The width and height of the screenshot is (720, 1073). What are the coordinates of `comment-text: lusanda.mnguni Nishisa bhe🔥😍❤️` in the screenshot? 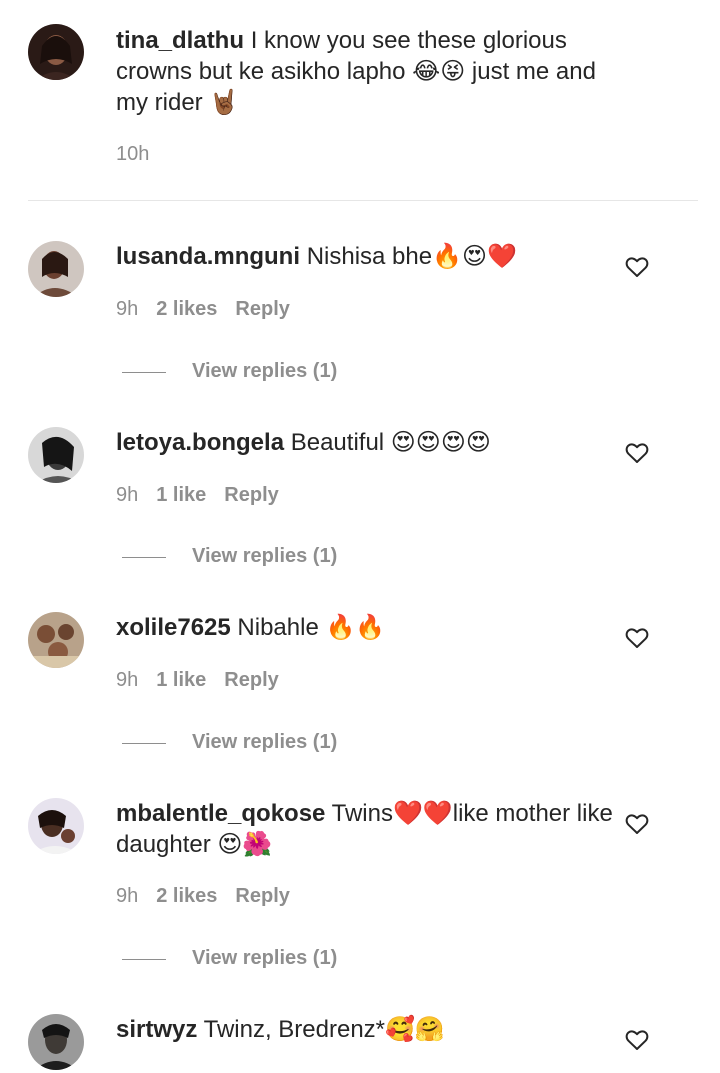 It's located at (371, 256).